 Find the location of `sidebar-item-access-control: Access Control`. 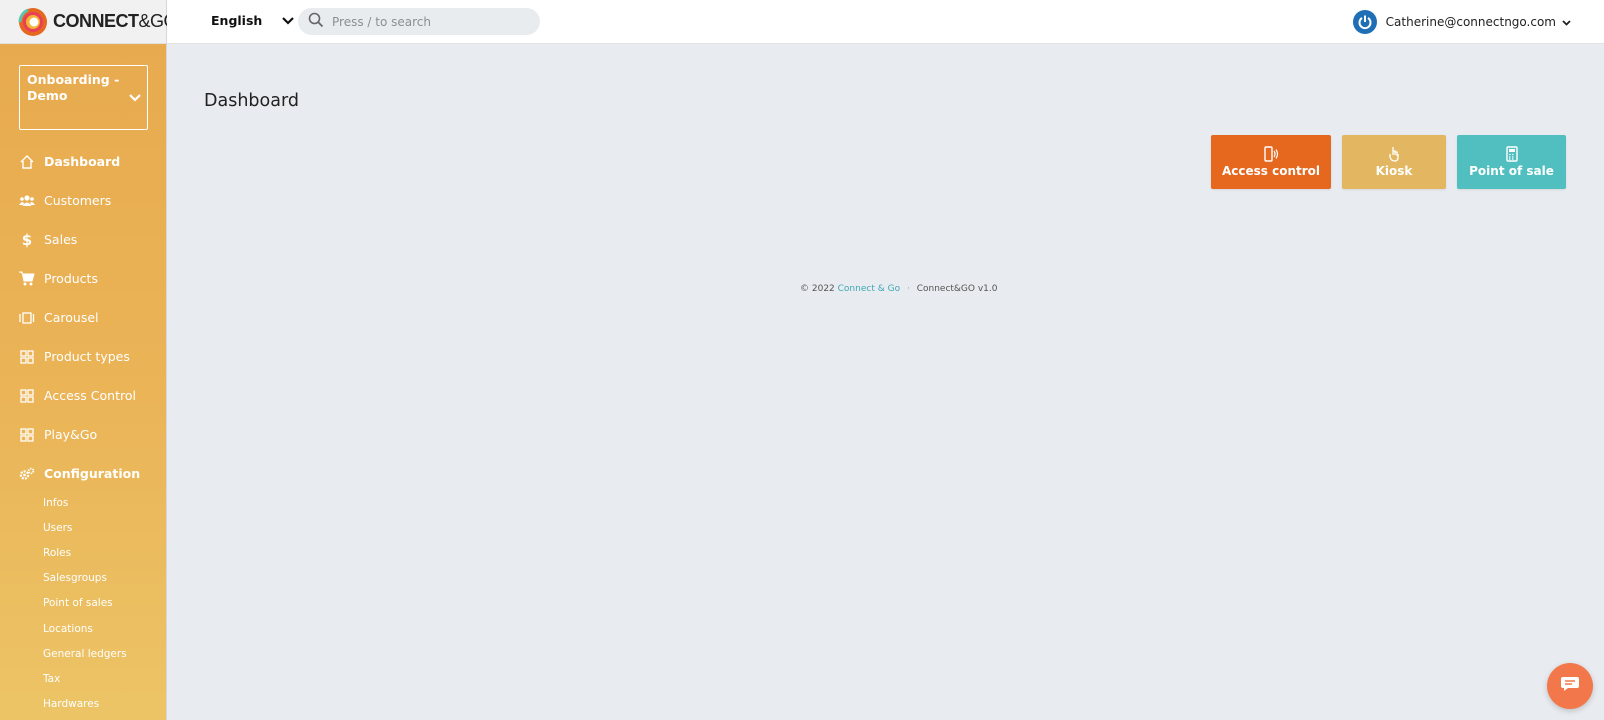

sidebar-item-access-control: Access Control is located at coordinates (83, 395).